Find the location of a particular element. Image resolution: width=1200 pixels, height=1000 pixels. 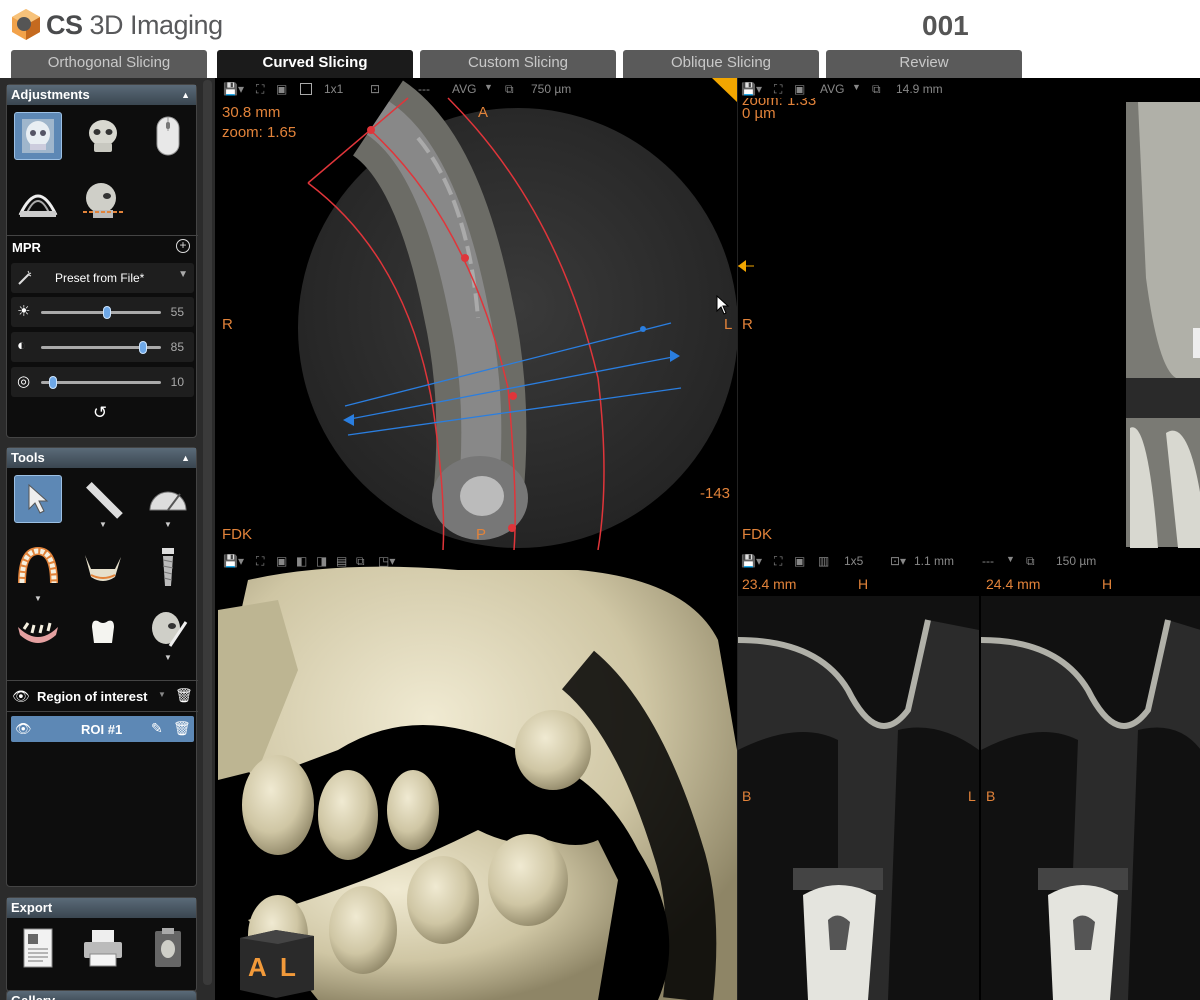

edit-icon: ✎ is located at coordinates (157, 728).